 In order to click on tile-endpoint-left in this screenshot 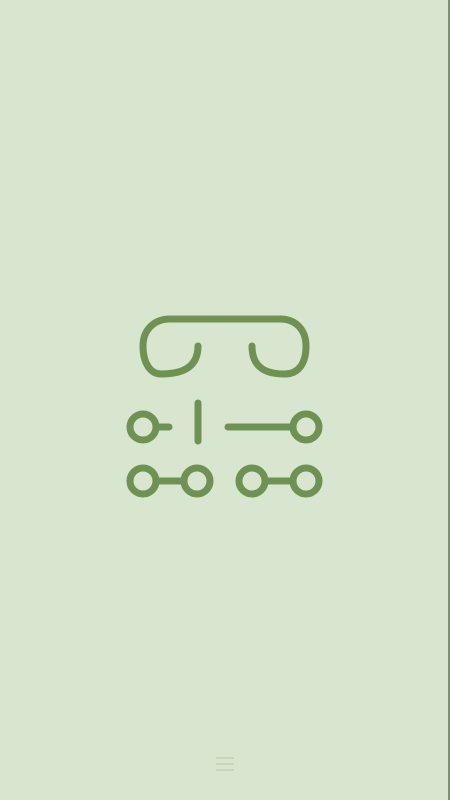, I will do `click(149, 427)`.